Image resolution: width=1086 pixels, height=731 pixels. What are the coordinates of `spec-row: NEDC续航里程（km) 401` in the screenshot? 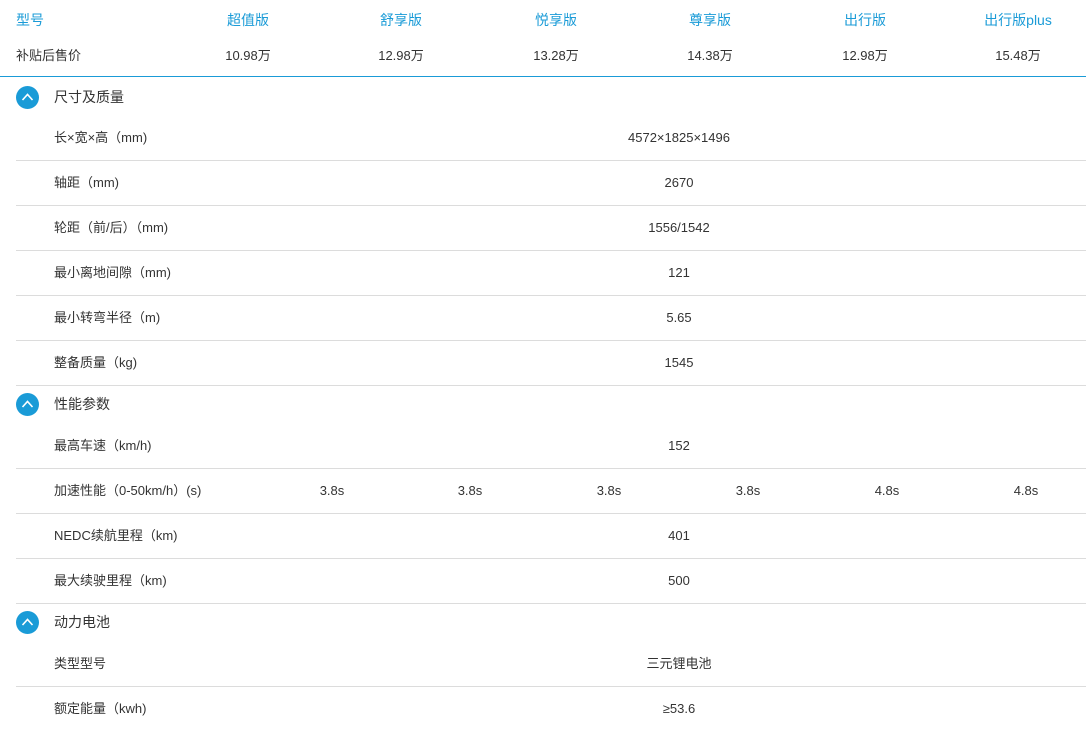 It's located at (551, 536).